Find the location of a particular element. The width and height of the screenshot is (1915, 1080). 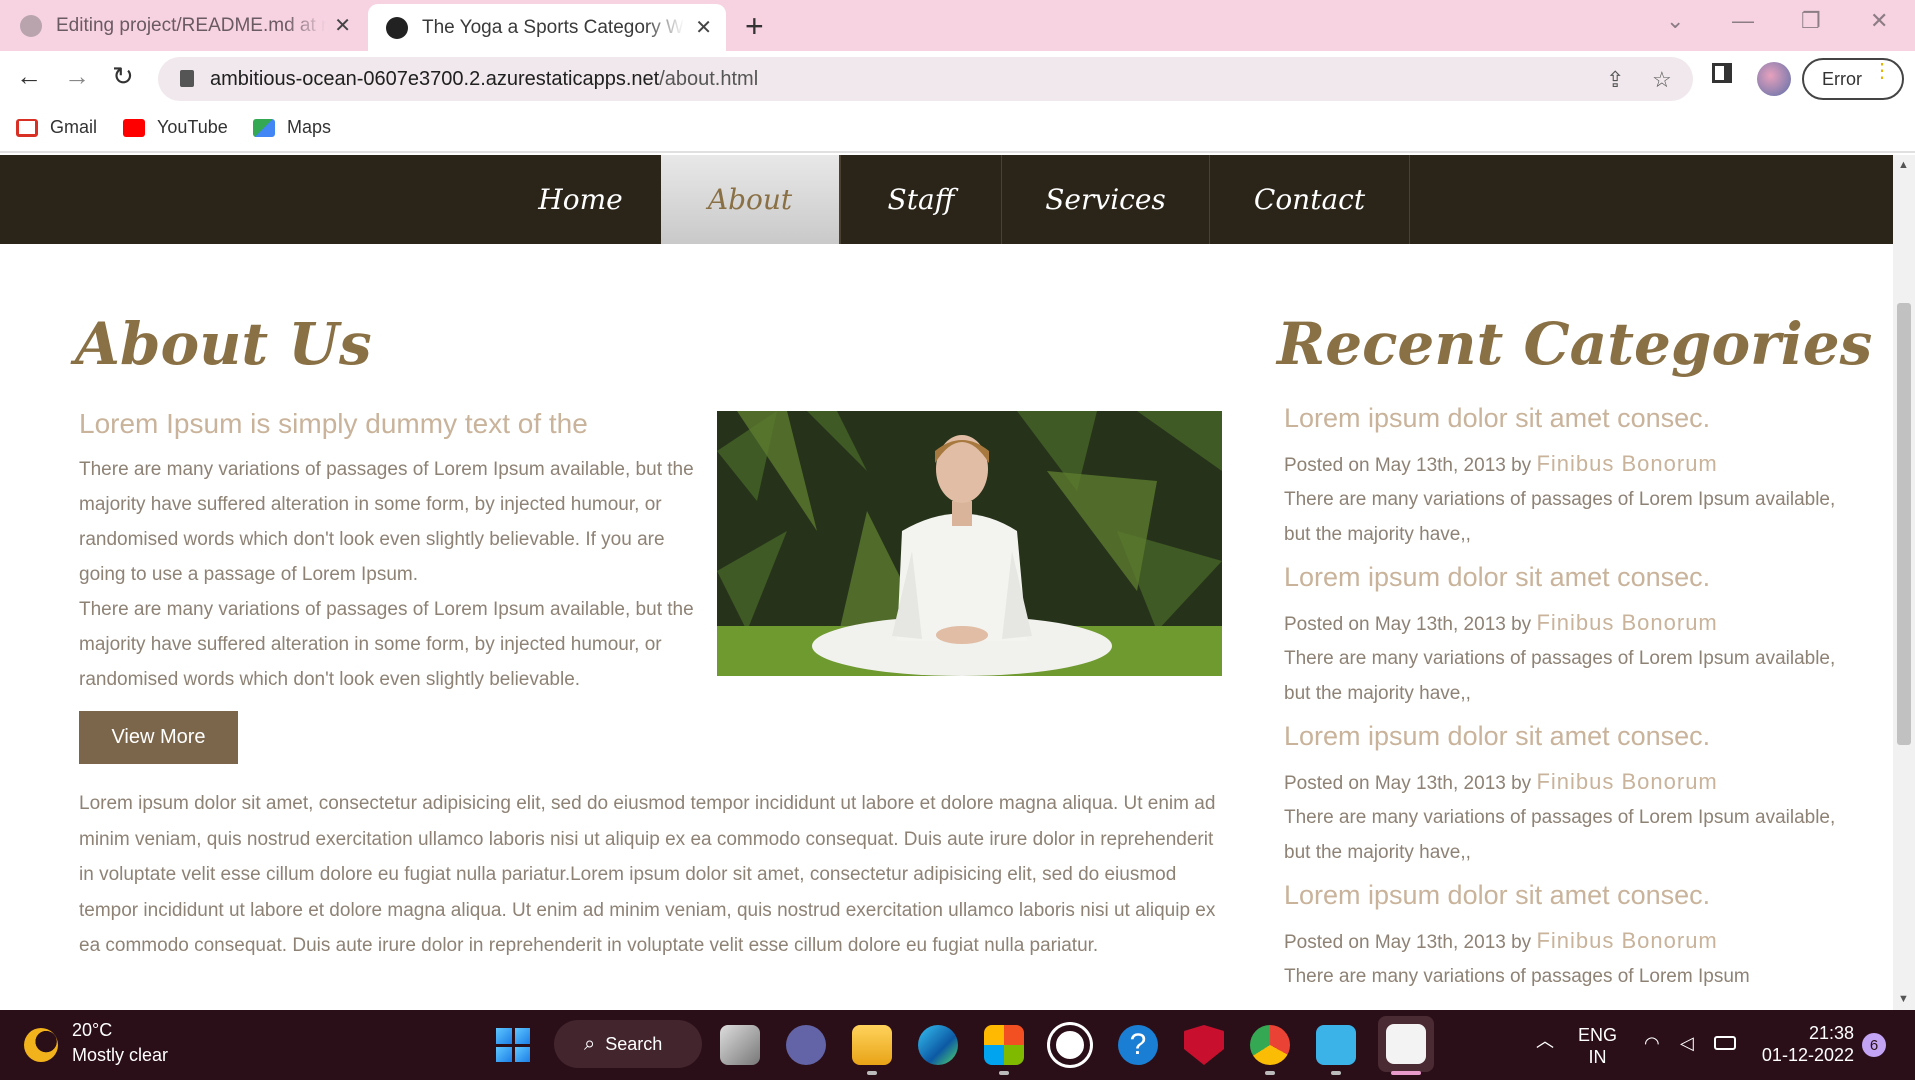

page-scrollbar: ▲ ▼ is located at coordinates (1904, 582).